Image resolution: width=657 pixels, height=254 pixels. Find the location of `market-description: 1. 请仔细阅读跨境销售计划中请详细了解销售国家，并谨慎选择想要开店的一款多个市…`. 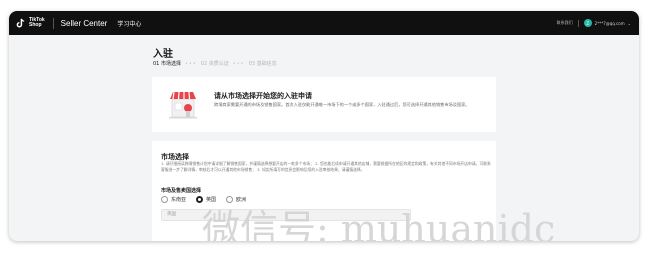

market-description: 1. 请仔细阅读跨境销售计划中请详细了解销售国家，并谨慎选择想要开店的一款多个市… is located at coordinates (326, 166).